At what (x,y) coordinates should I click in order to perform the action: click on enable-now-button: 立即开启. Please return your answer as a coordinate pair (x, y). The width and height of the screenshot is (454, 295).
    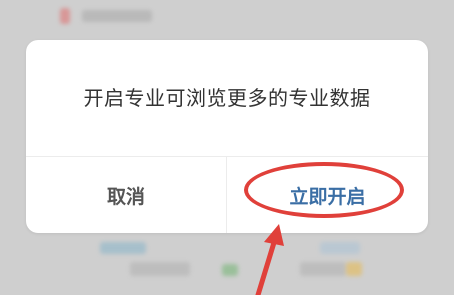
    Looking at the image, I should click on (327, 195).